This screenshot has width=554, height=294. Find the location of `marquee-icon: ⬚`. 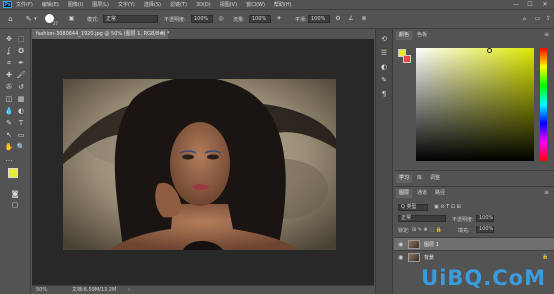

marquee-icon: ⬚ is located at coordinates (21, 39).